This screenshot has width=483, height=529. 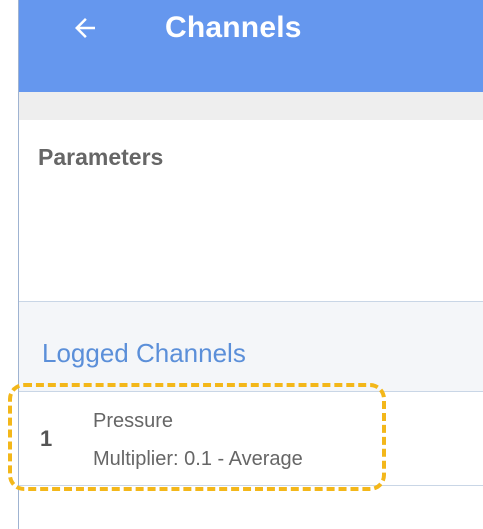 I want to click on arrow-left-icon, so click(x=85, y=28).